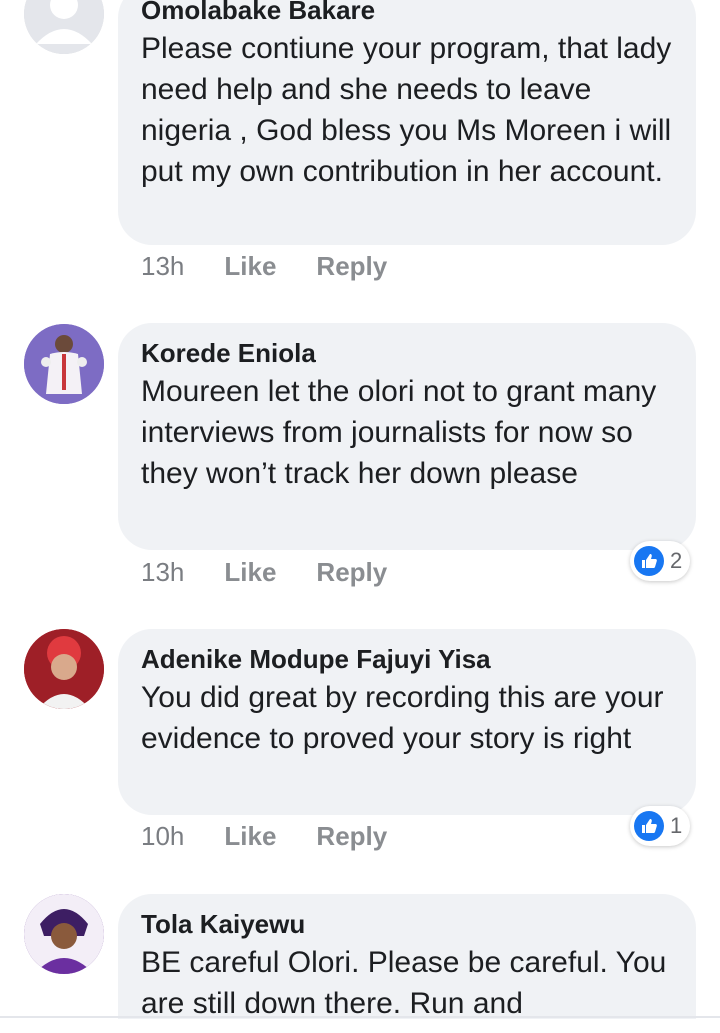 The height and width of the screenshot is (1033, 720). What do you see at coordinates (676, 825) in the screenshot?
I see `reaction-count: 1` at bounding box center [676, 825].